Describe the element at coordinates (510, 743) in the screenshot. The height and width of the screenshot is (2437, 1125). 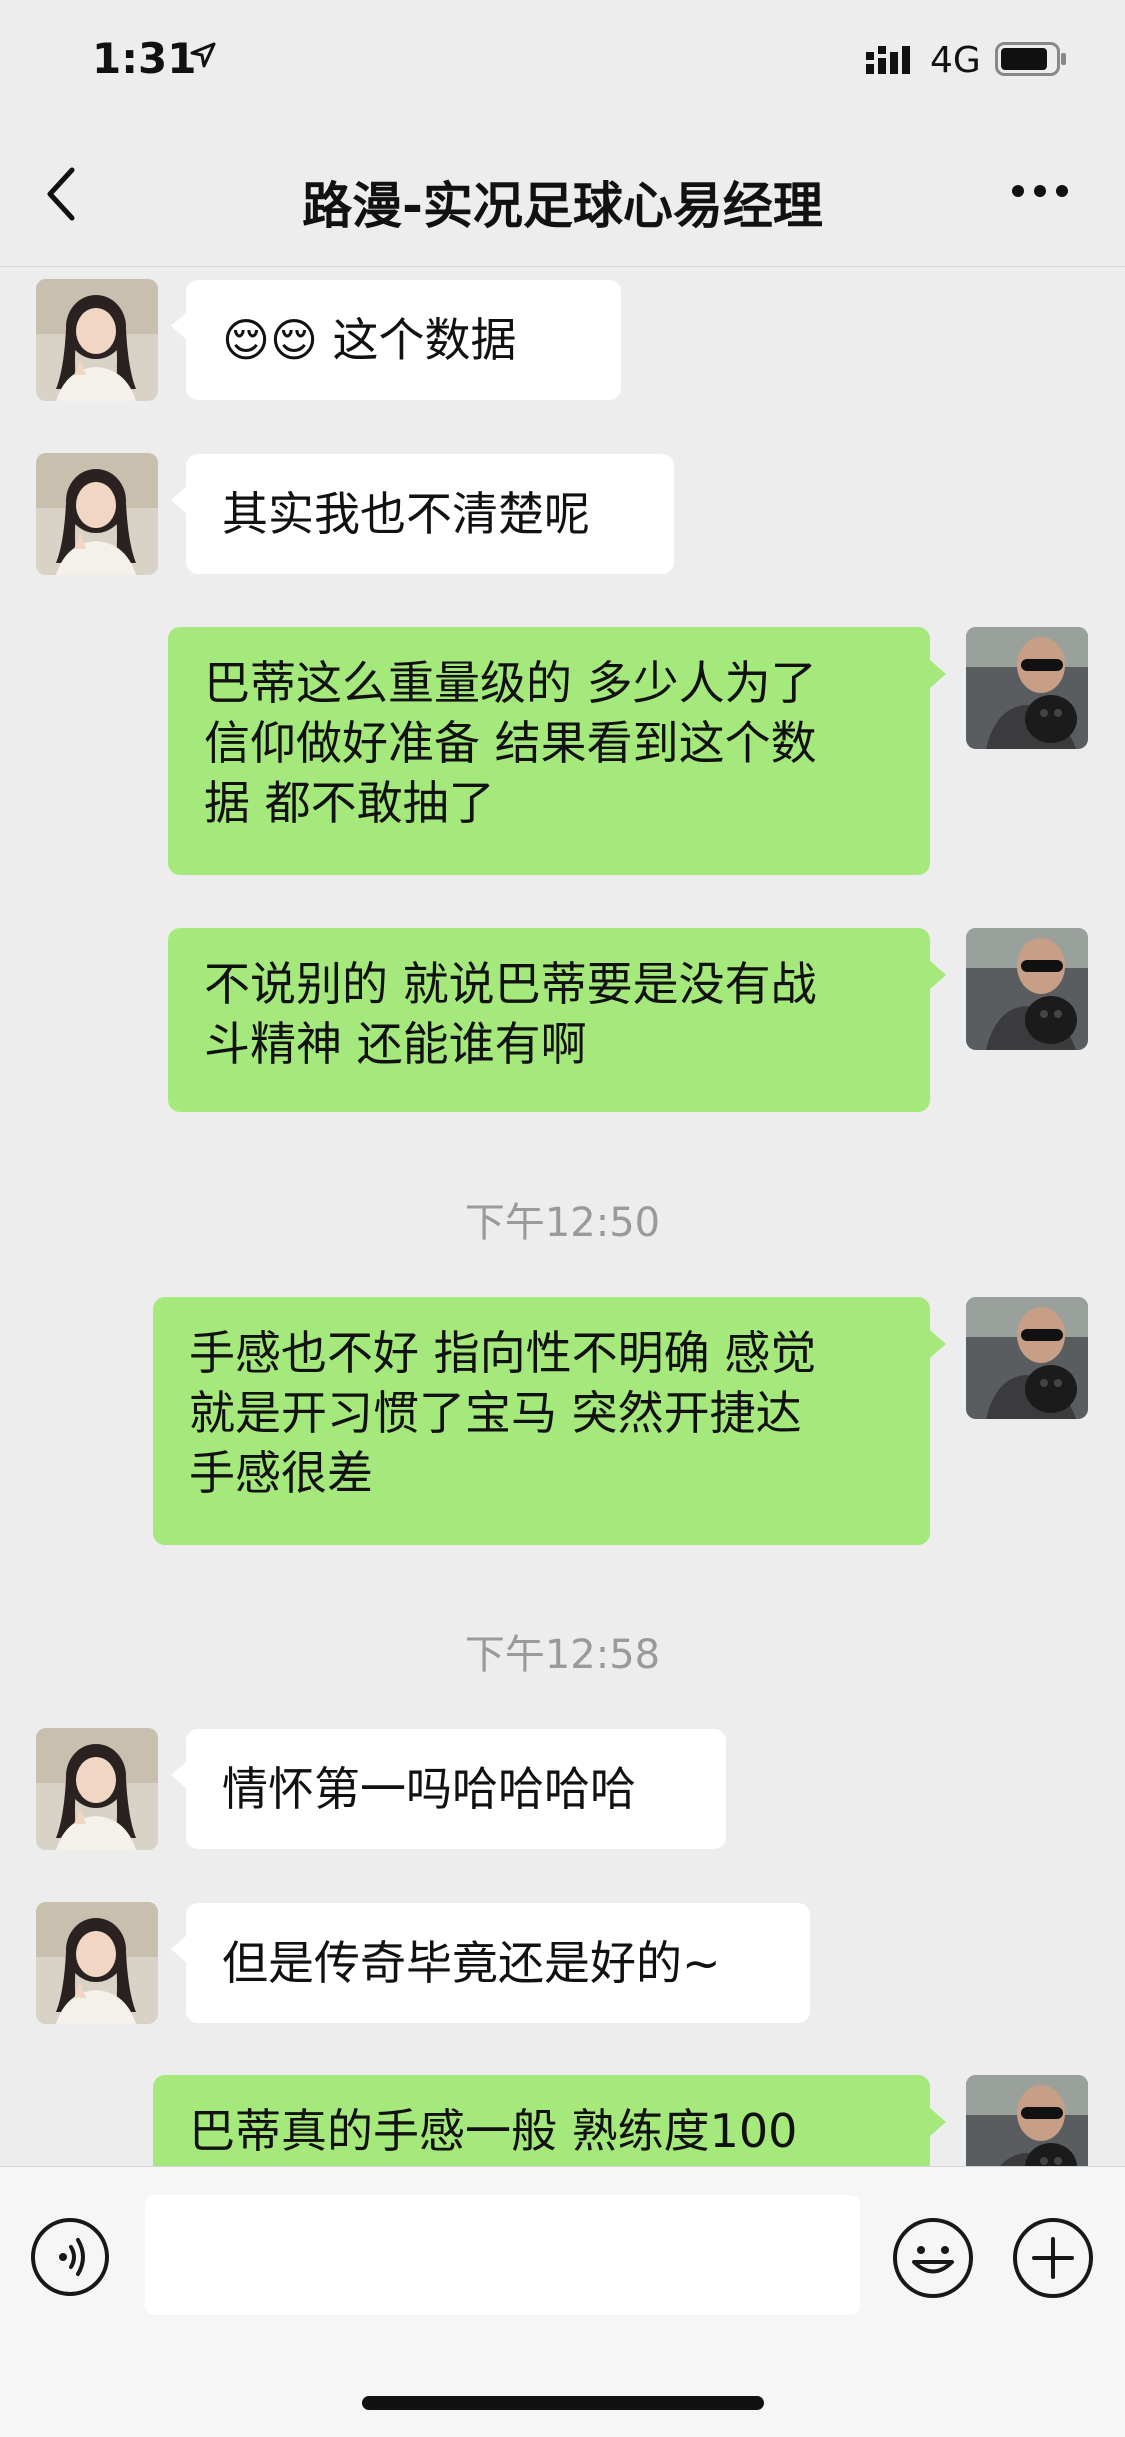
I see `message-text-line: 信仰做好准备 结果看到这个数` at that location.